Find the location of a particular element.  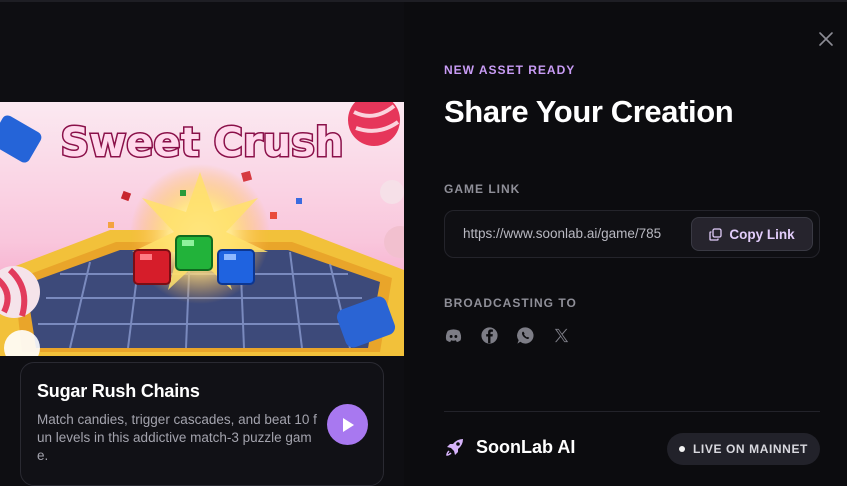

status-text: LIVE ON MAINNET is located at coordinates (750, 449).